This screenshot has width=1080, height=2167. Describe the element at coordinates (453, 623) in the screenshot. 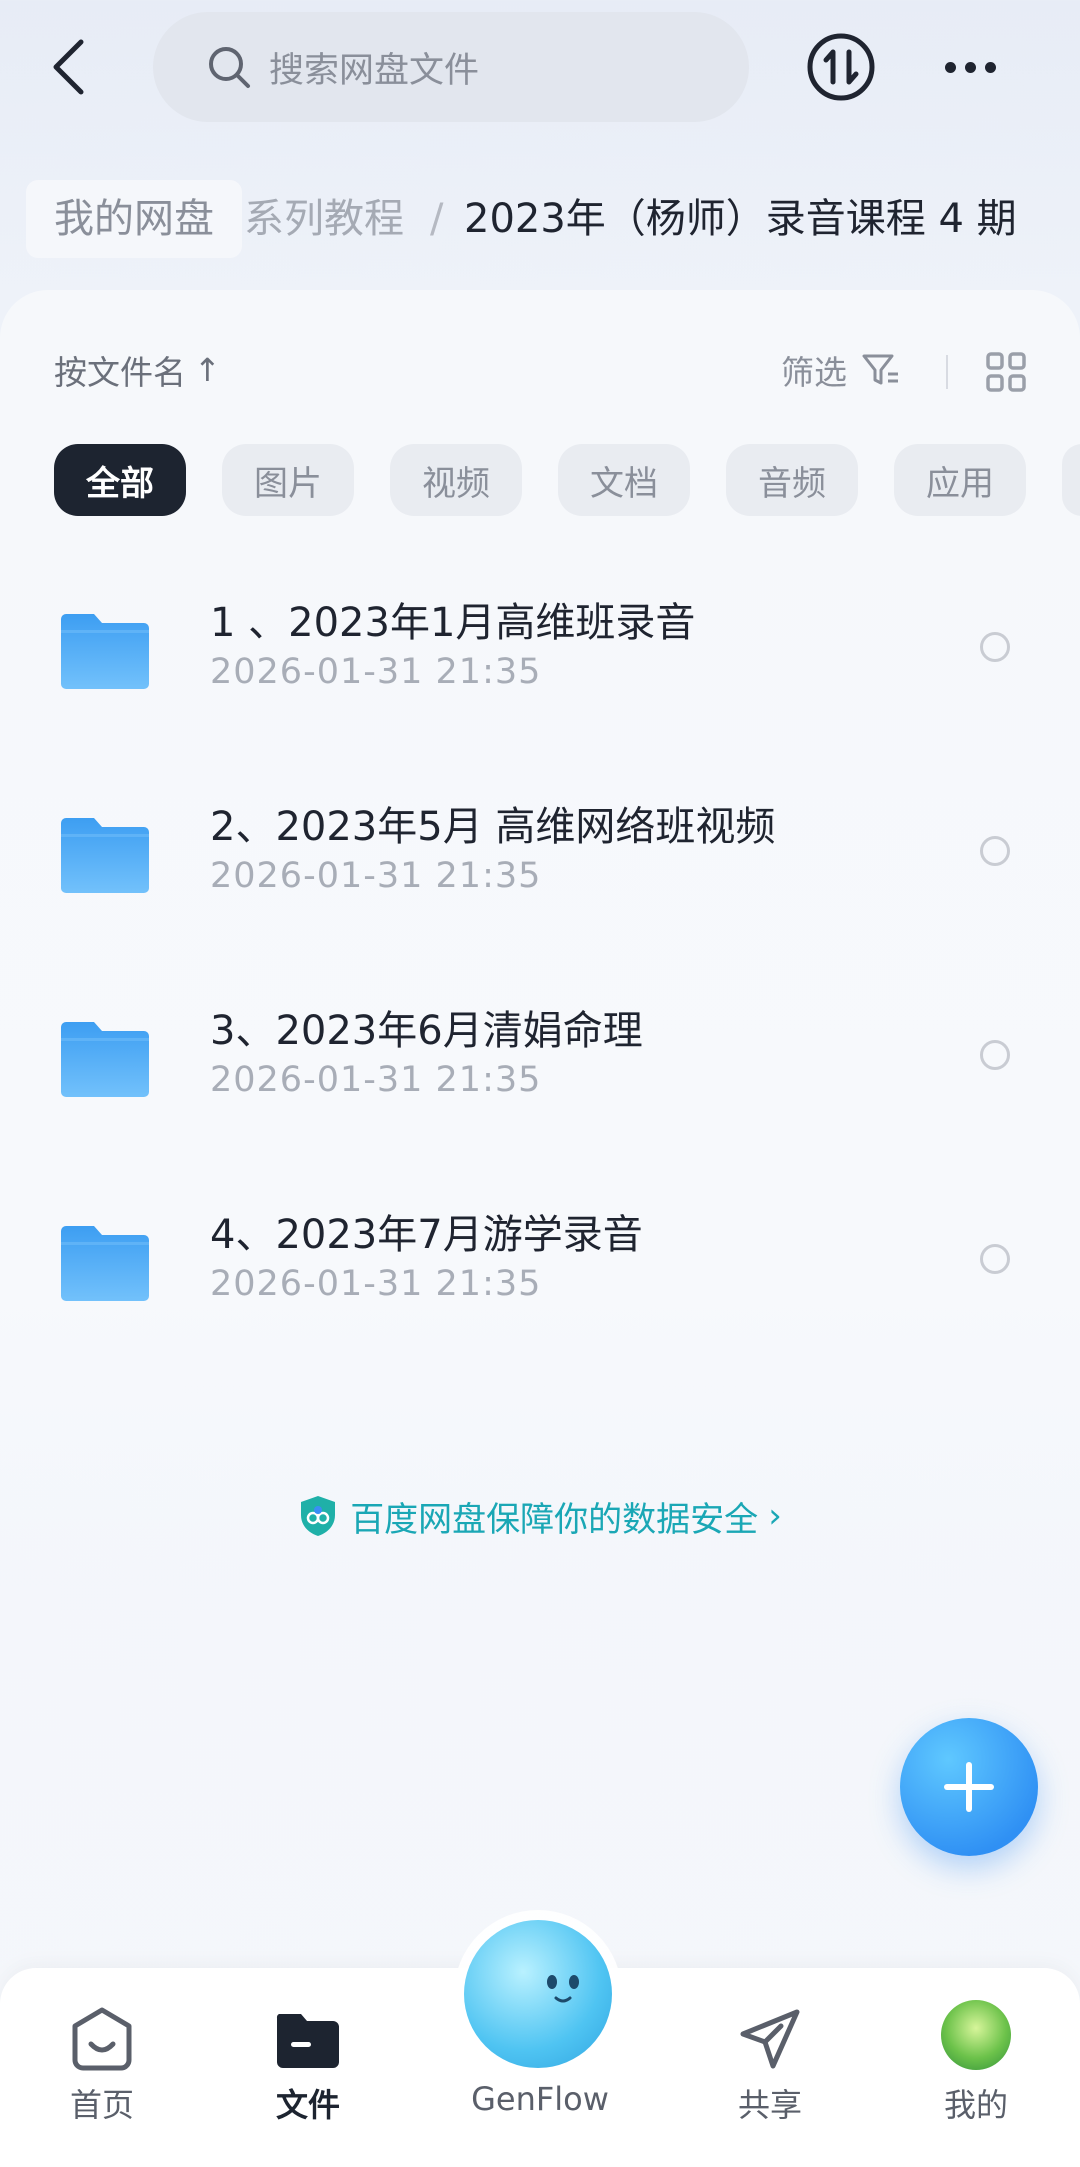

I see `file-name: 1 、2023年1月高维班录音` at that location.